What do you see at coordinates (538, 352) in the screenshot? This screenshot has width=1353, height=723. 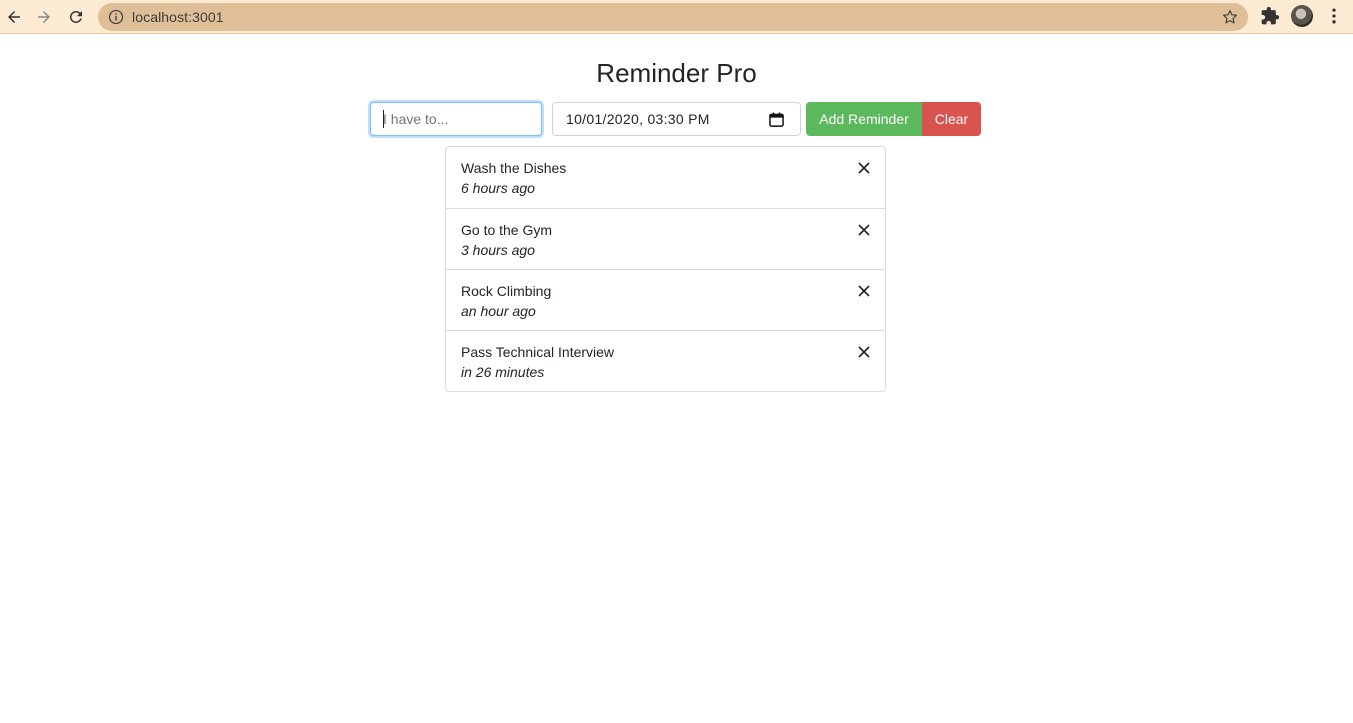 I see `reminder-text: Pass Technical Interview` at bounding box center [538, 352].